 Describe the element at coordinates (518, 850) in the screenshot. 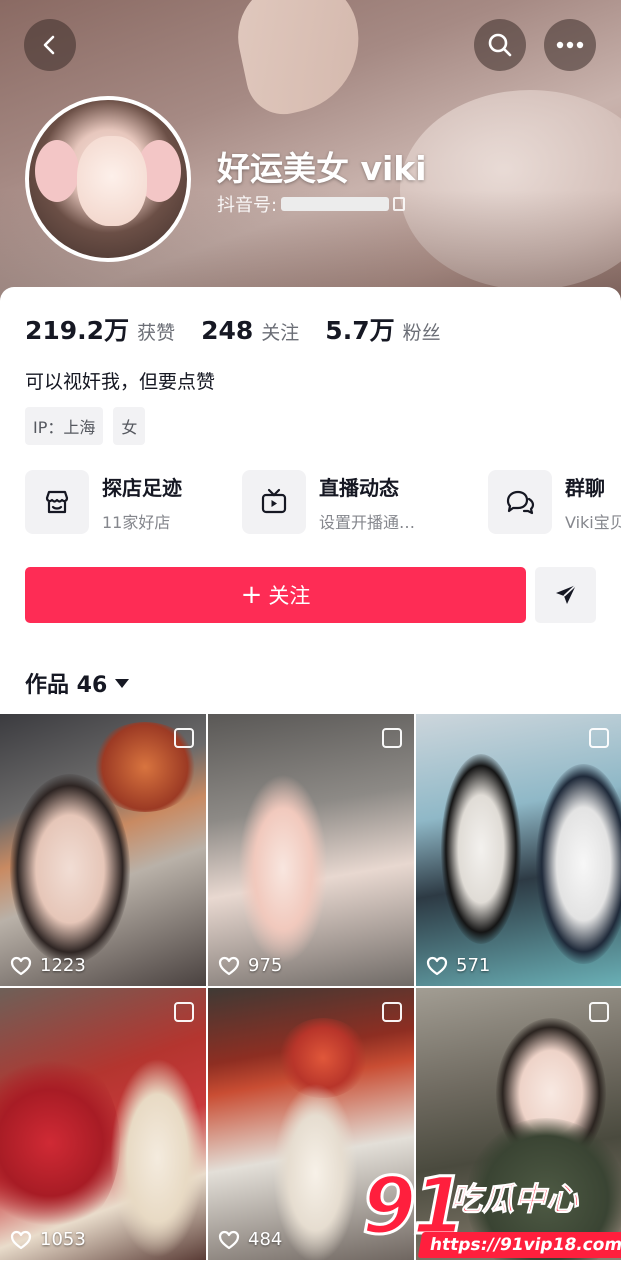

I see `video-tile: 571` at that location.